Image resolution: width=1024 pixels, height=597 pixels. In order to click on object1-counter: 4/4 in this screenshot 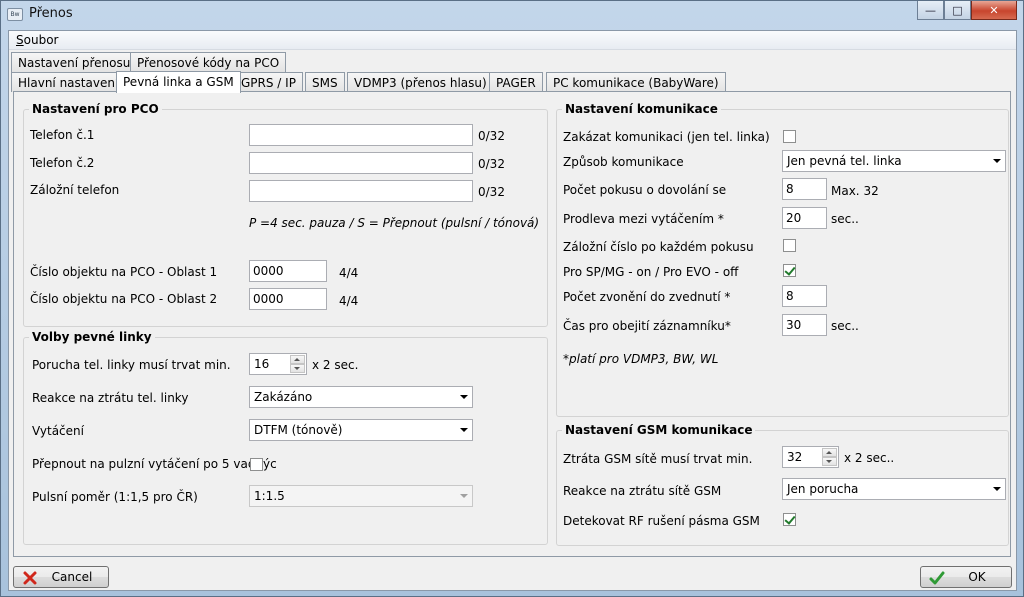, I will do `click(349, 273)`.